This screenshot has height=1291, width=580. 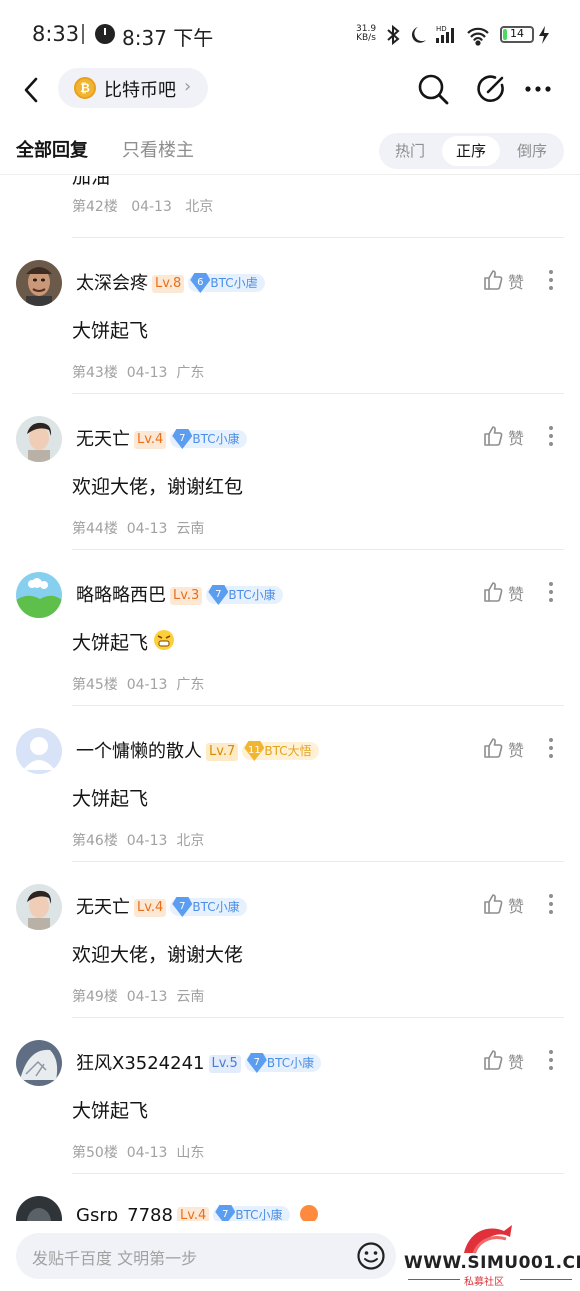 I want to click on username: 太深会疼, so click(x=112, y=283).